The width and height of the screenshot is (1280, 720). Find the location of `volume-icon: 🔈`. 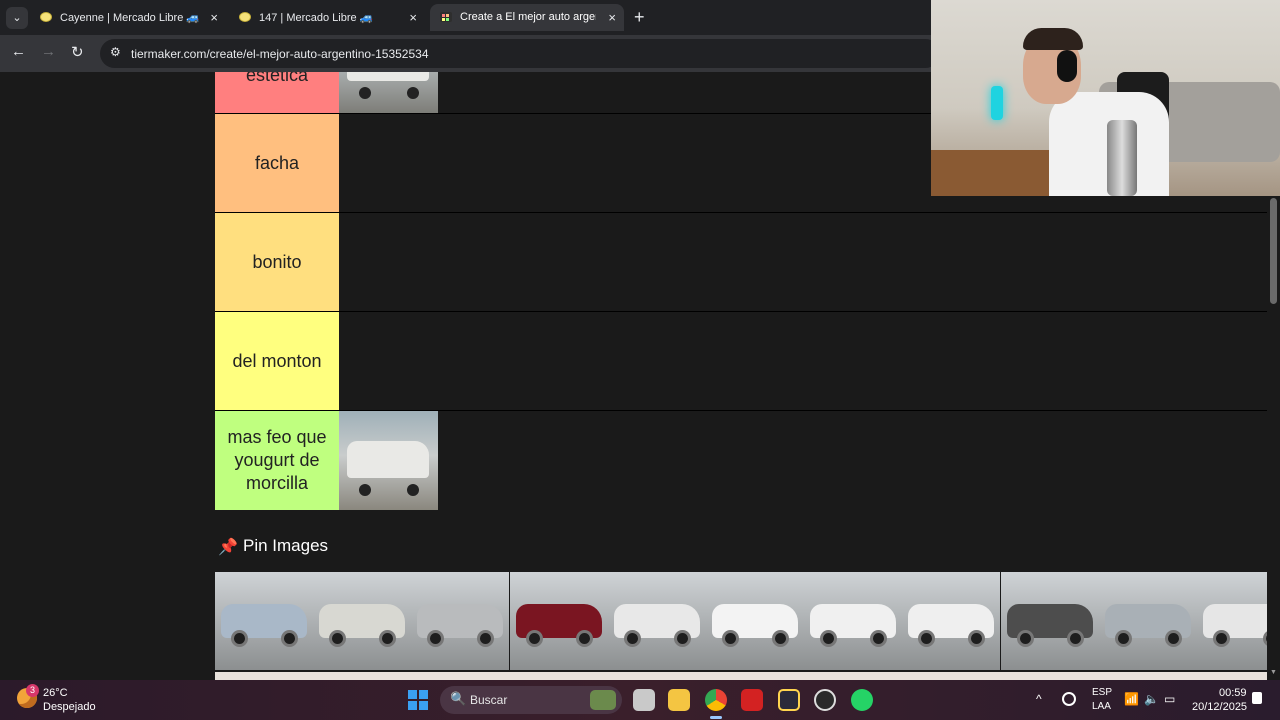

volume-icon: 🔈 is located at coordinates (1151, 699).